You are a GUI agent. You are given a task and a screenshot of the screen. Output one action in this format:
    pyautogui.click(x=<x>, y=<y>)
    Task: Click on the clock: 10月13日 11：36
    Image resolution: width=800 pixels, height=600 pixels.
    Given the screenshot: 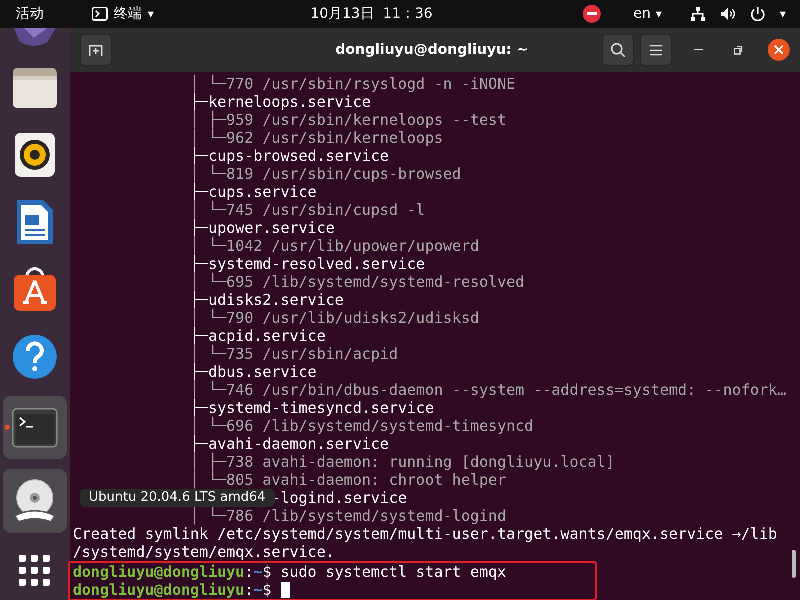 What is the action you would take?
    pyautogui.click(x=371, y=14)
    